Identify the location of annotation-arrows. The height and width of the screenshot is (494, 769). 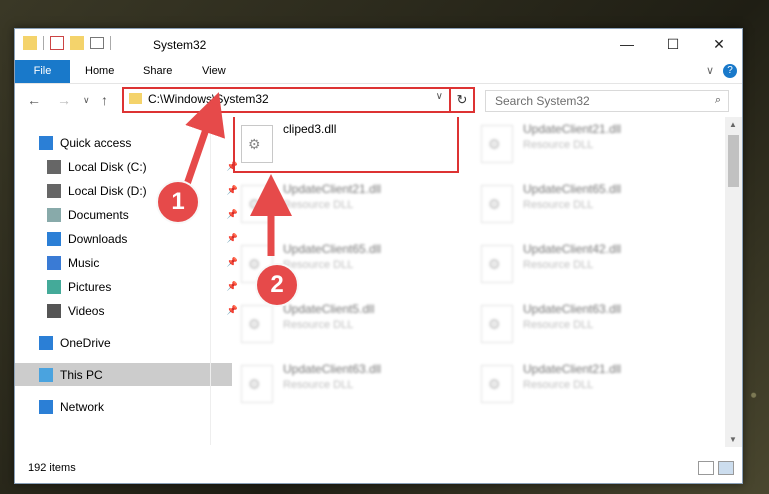
(236, 174).